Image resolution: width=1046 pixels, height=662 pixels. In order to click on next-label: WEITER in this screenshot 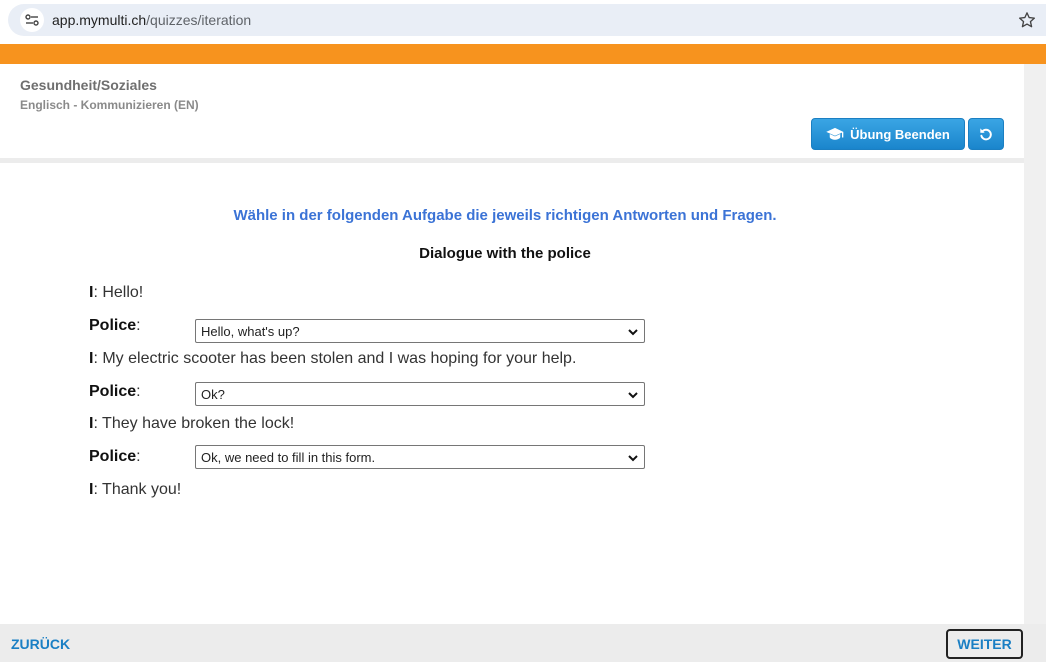, I will do `click(984, 644)`.